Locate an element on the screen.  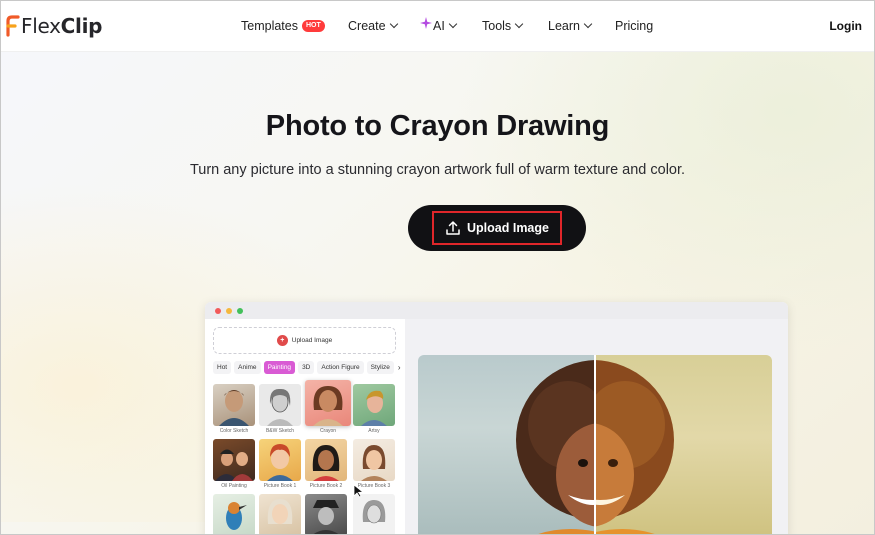
mockup-titlebar is located at coordinates (496, 310).